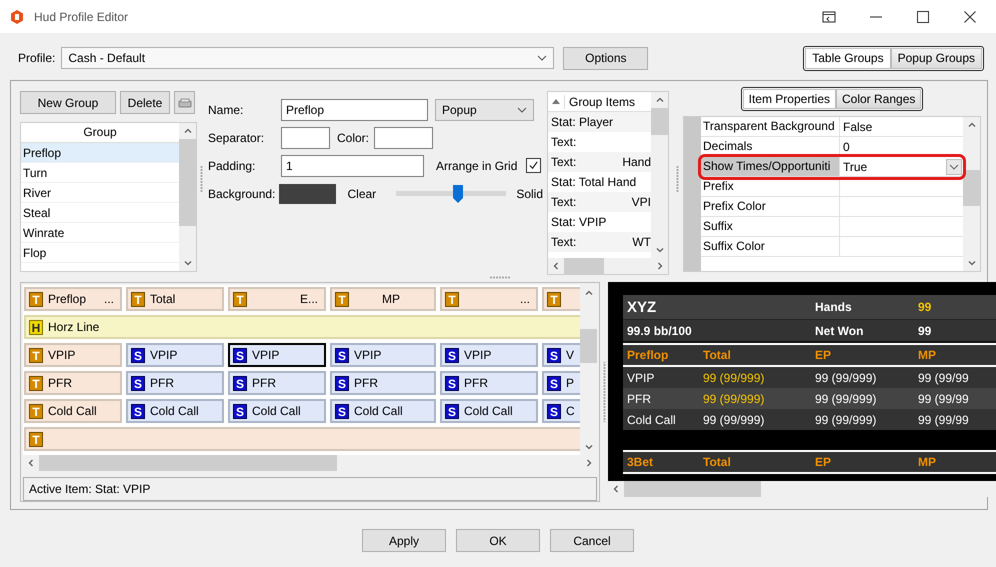  What do you see at coordinates (145, 102) in the screenshot?
I see `group-action-button: Delete` at bounding box center [145, 102].